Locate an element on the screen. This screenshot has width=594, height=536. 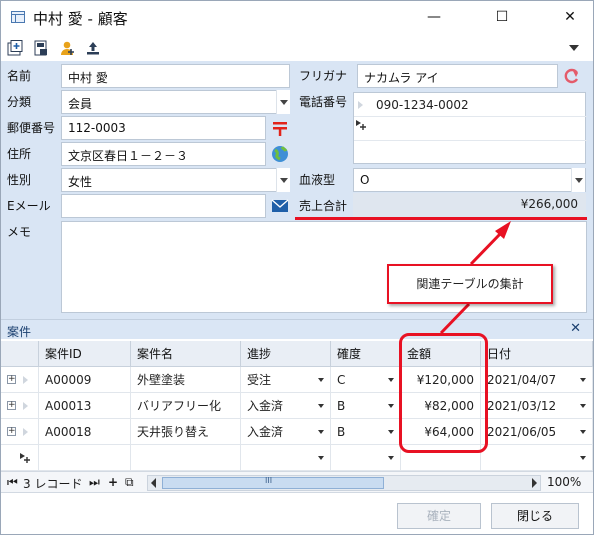
status-cell is located at coordinates (286, 458).